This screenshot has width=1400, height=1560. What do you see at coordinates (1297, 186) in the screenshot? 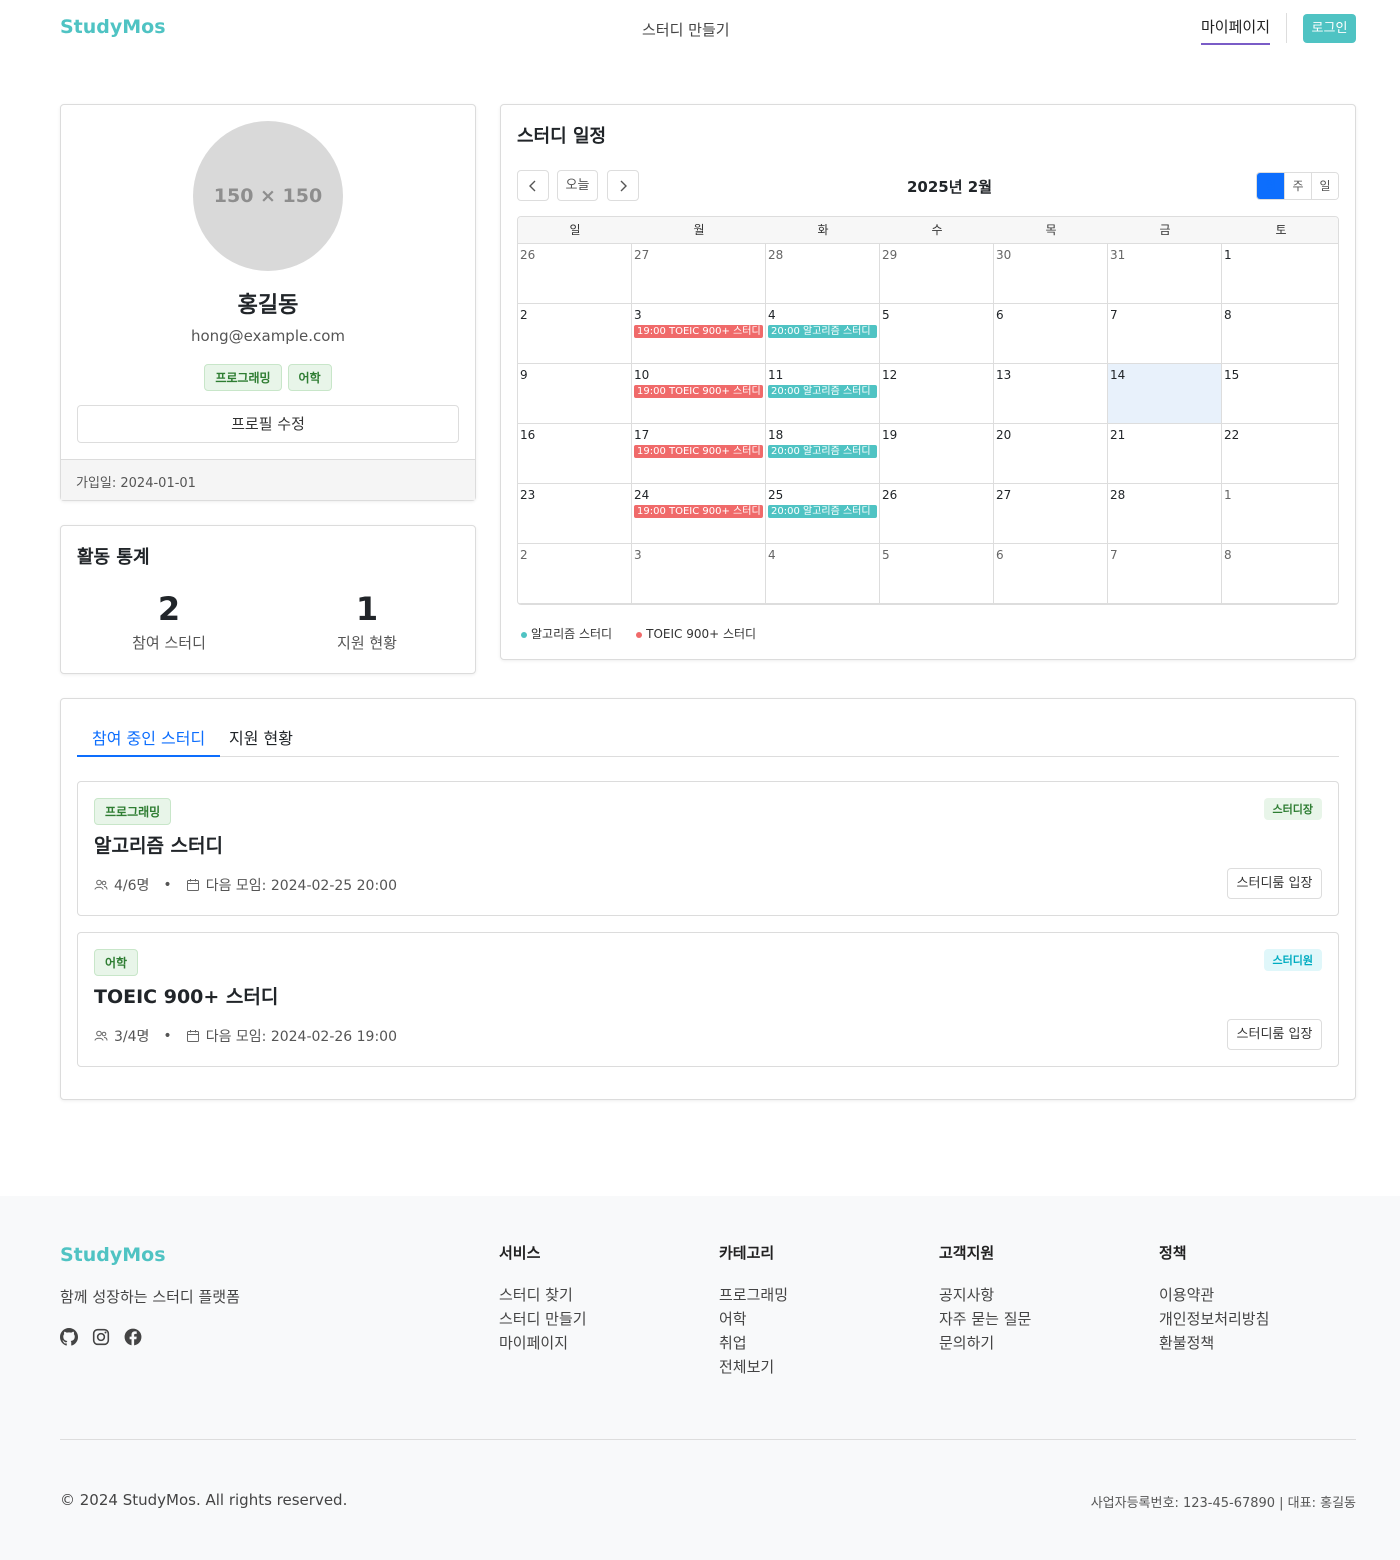
I see `view-week-button: 주` at bounding box center [1297, 186].